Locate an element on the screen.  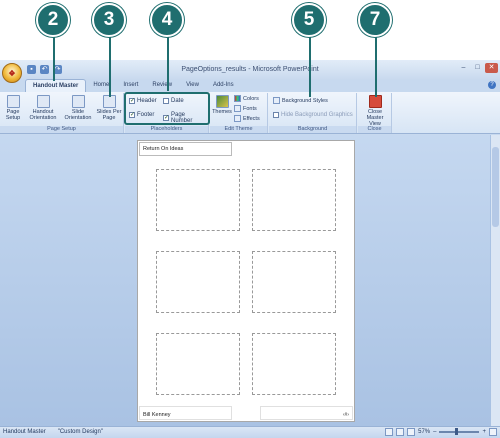
page-setup-icon is located at coordinates (13, 101).